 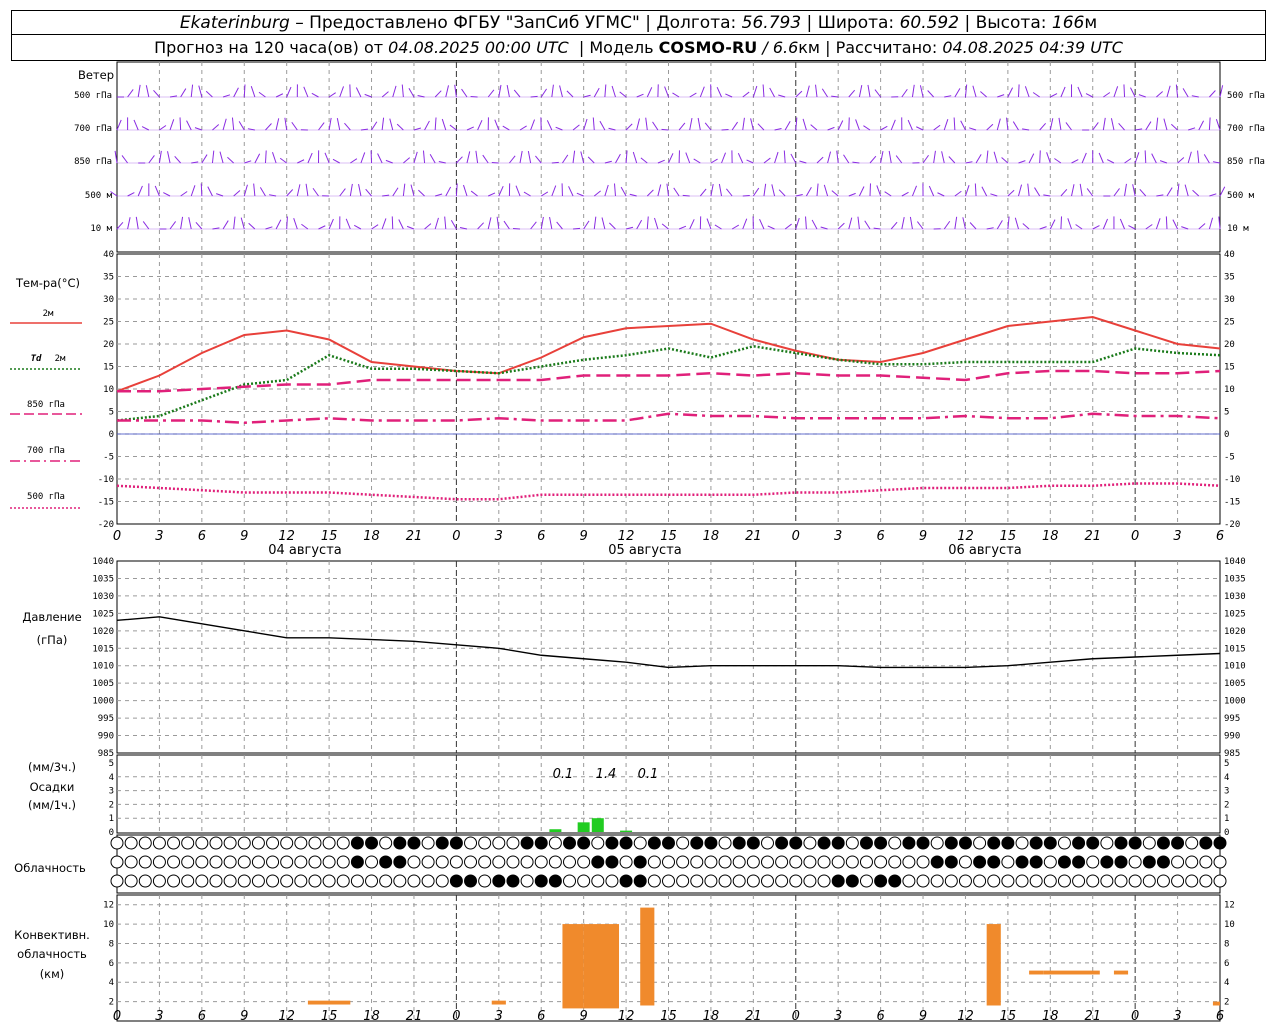 What do you see at coordinates (1092, 536) in the screenshot?
I see `hour-tick-temp: 21` at bounding box center [1092, 536].